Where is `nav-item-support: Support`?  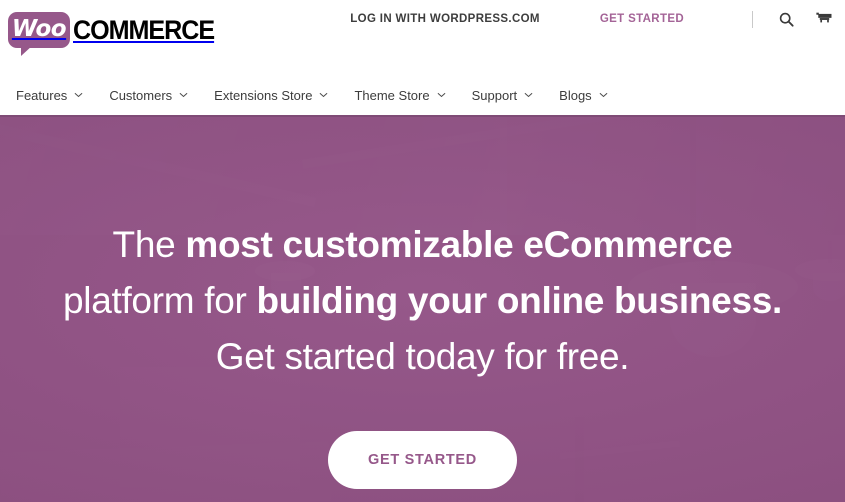
nav-item-support: Support is located at coordinates (503, 95).